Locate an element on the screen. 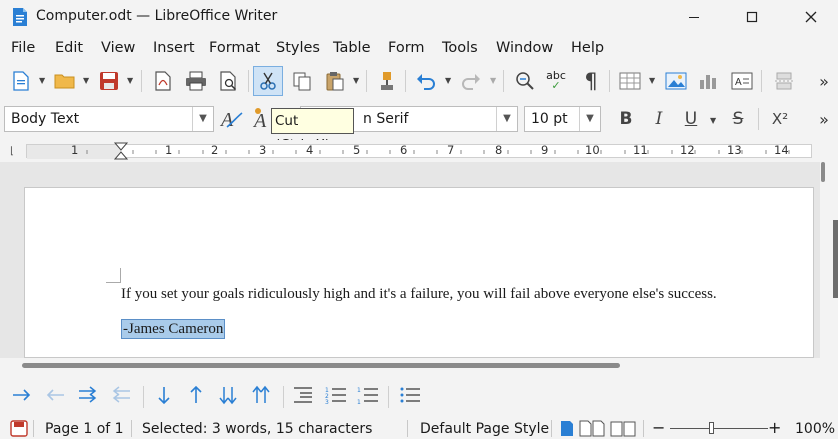 The width and height of the screenshot is (838, 439). vertical-scrollbar is located at coordinates (829, 260).